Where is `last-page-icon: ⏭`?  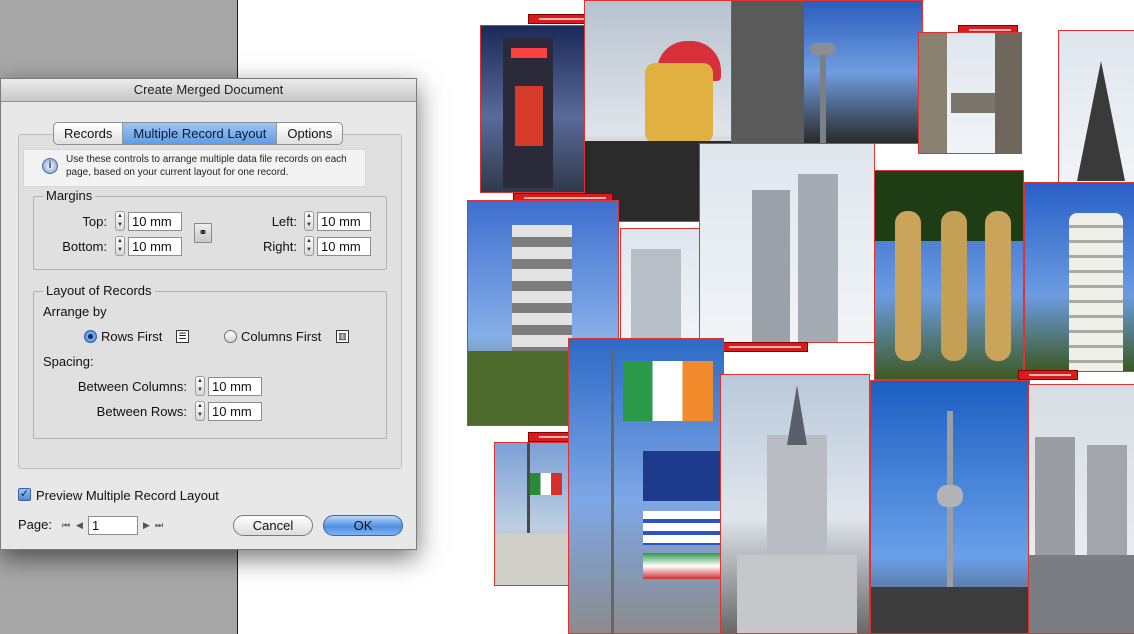 last-page-icon: ⏭ is located at coordinates (159, 525).